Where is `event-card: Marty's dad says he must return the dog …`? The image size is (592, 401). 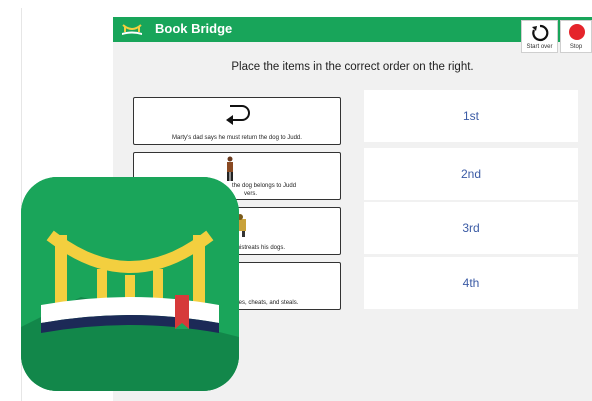
event-card: Marty's dad says he must return the dog … is located at coordinates (237, 121).